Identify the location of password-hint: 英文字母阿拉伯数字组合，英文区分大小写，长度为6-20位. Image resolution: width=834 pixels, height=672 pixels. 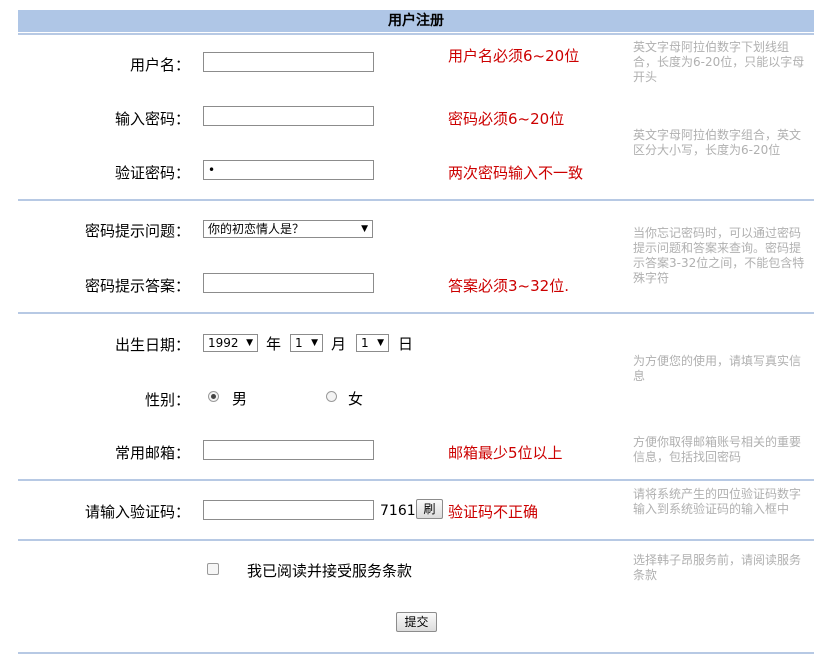
(717, 142).